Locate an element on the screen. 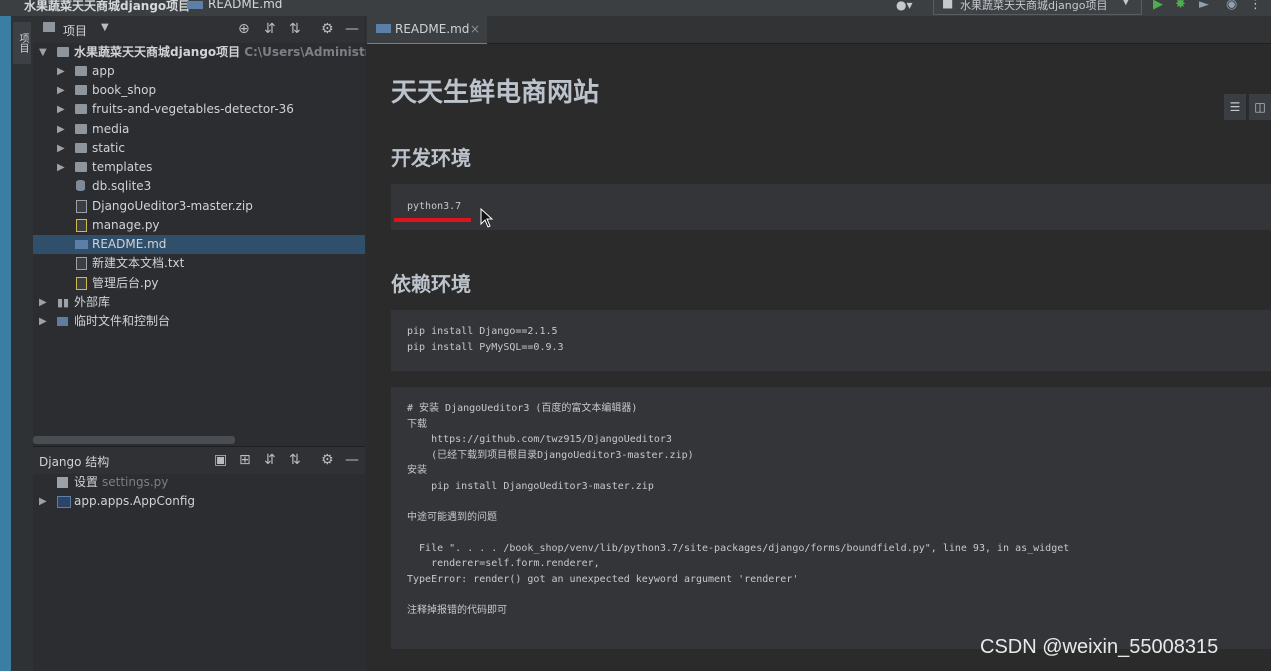 This screenshot has width=1271, height=671. run-config-icon: ■ is located at coordinates (948, 5).